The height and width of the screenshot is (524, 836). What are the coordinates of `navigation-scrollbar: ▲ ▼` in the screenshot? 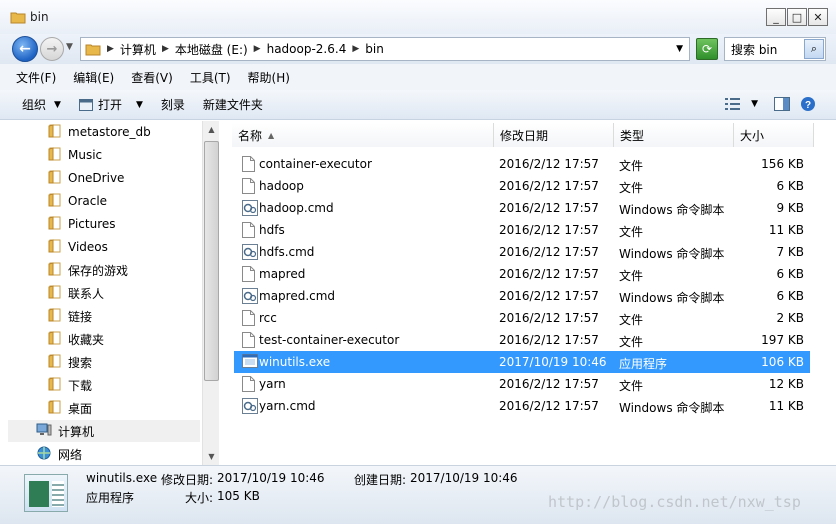 It's located at (210, 293).